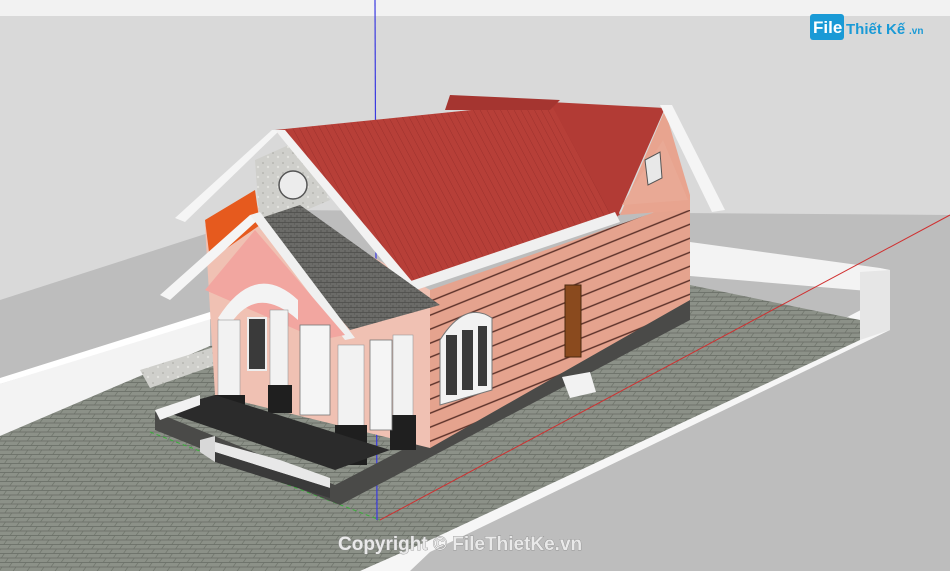 This screenshot has width=950, height=571. I want to click on porch-window, so click(257, 344).